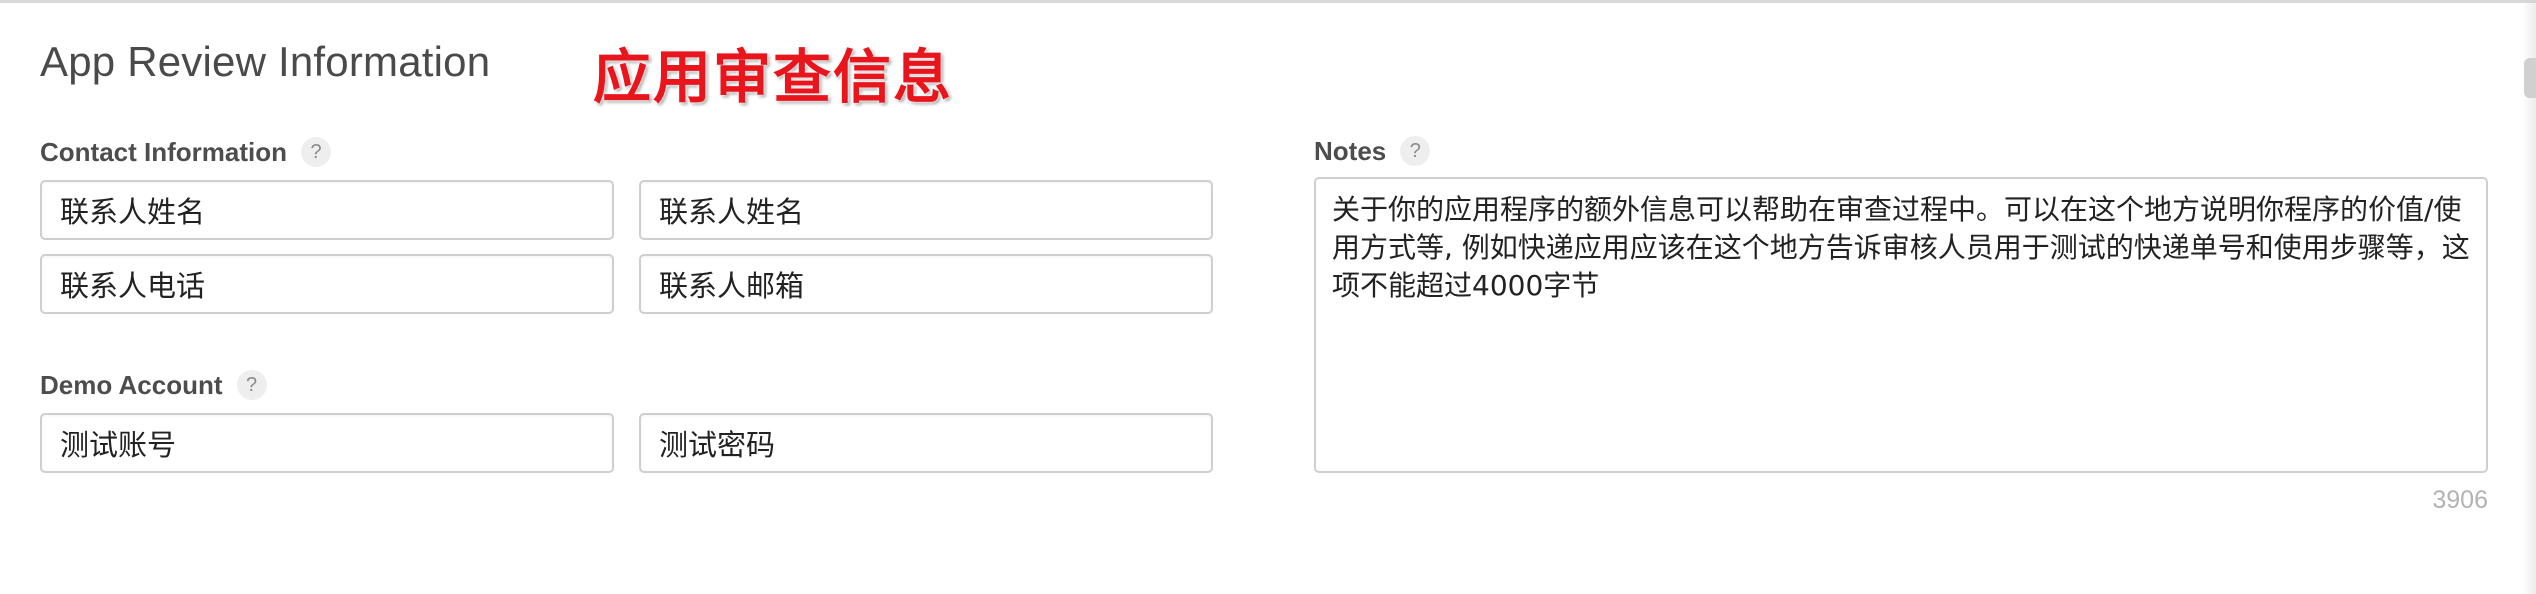  Describe the element at coordinates (131, 384) in the screenshot. I see `demo-account-label: Demo Account` at that location.